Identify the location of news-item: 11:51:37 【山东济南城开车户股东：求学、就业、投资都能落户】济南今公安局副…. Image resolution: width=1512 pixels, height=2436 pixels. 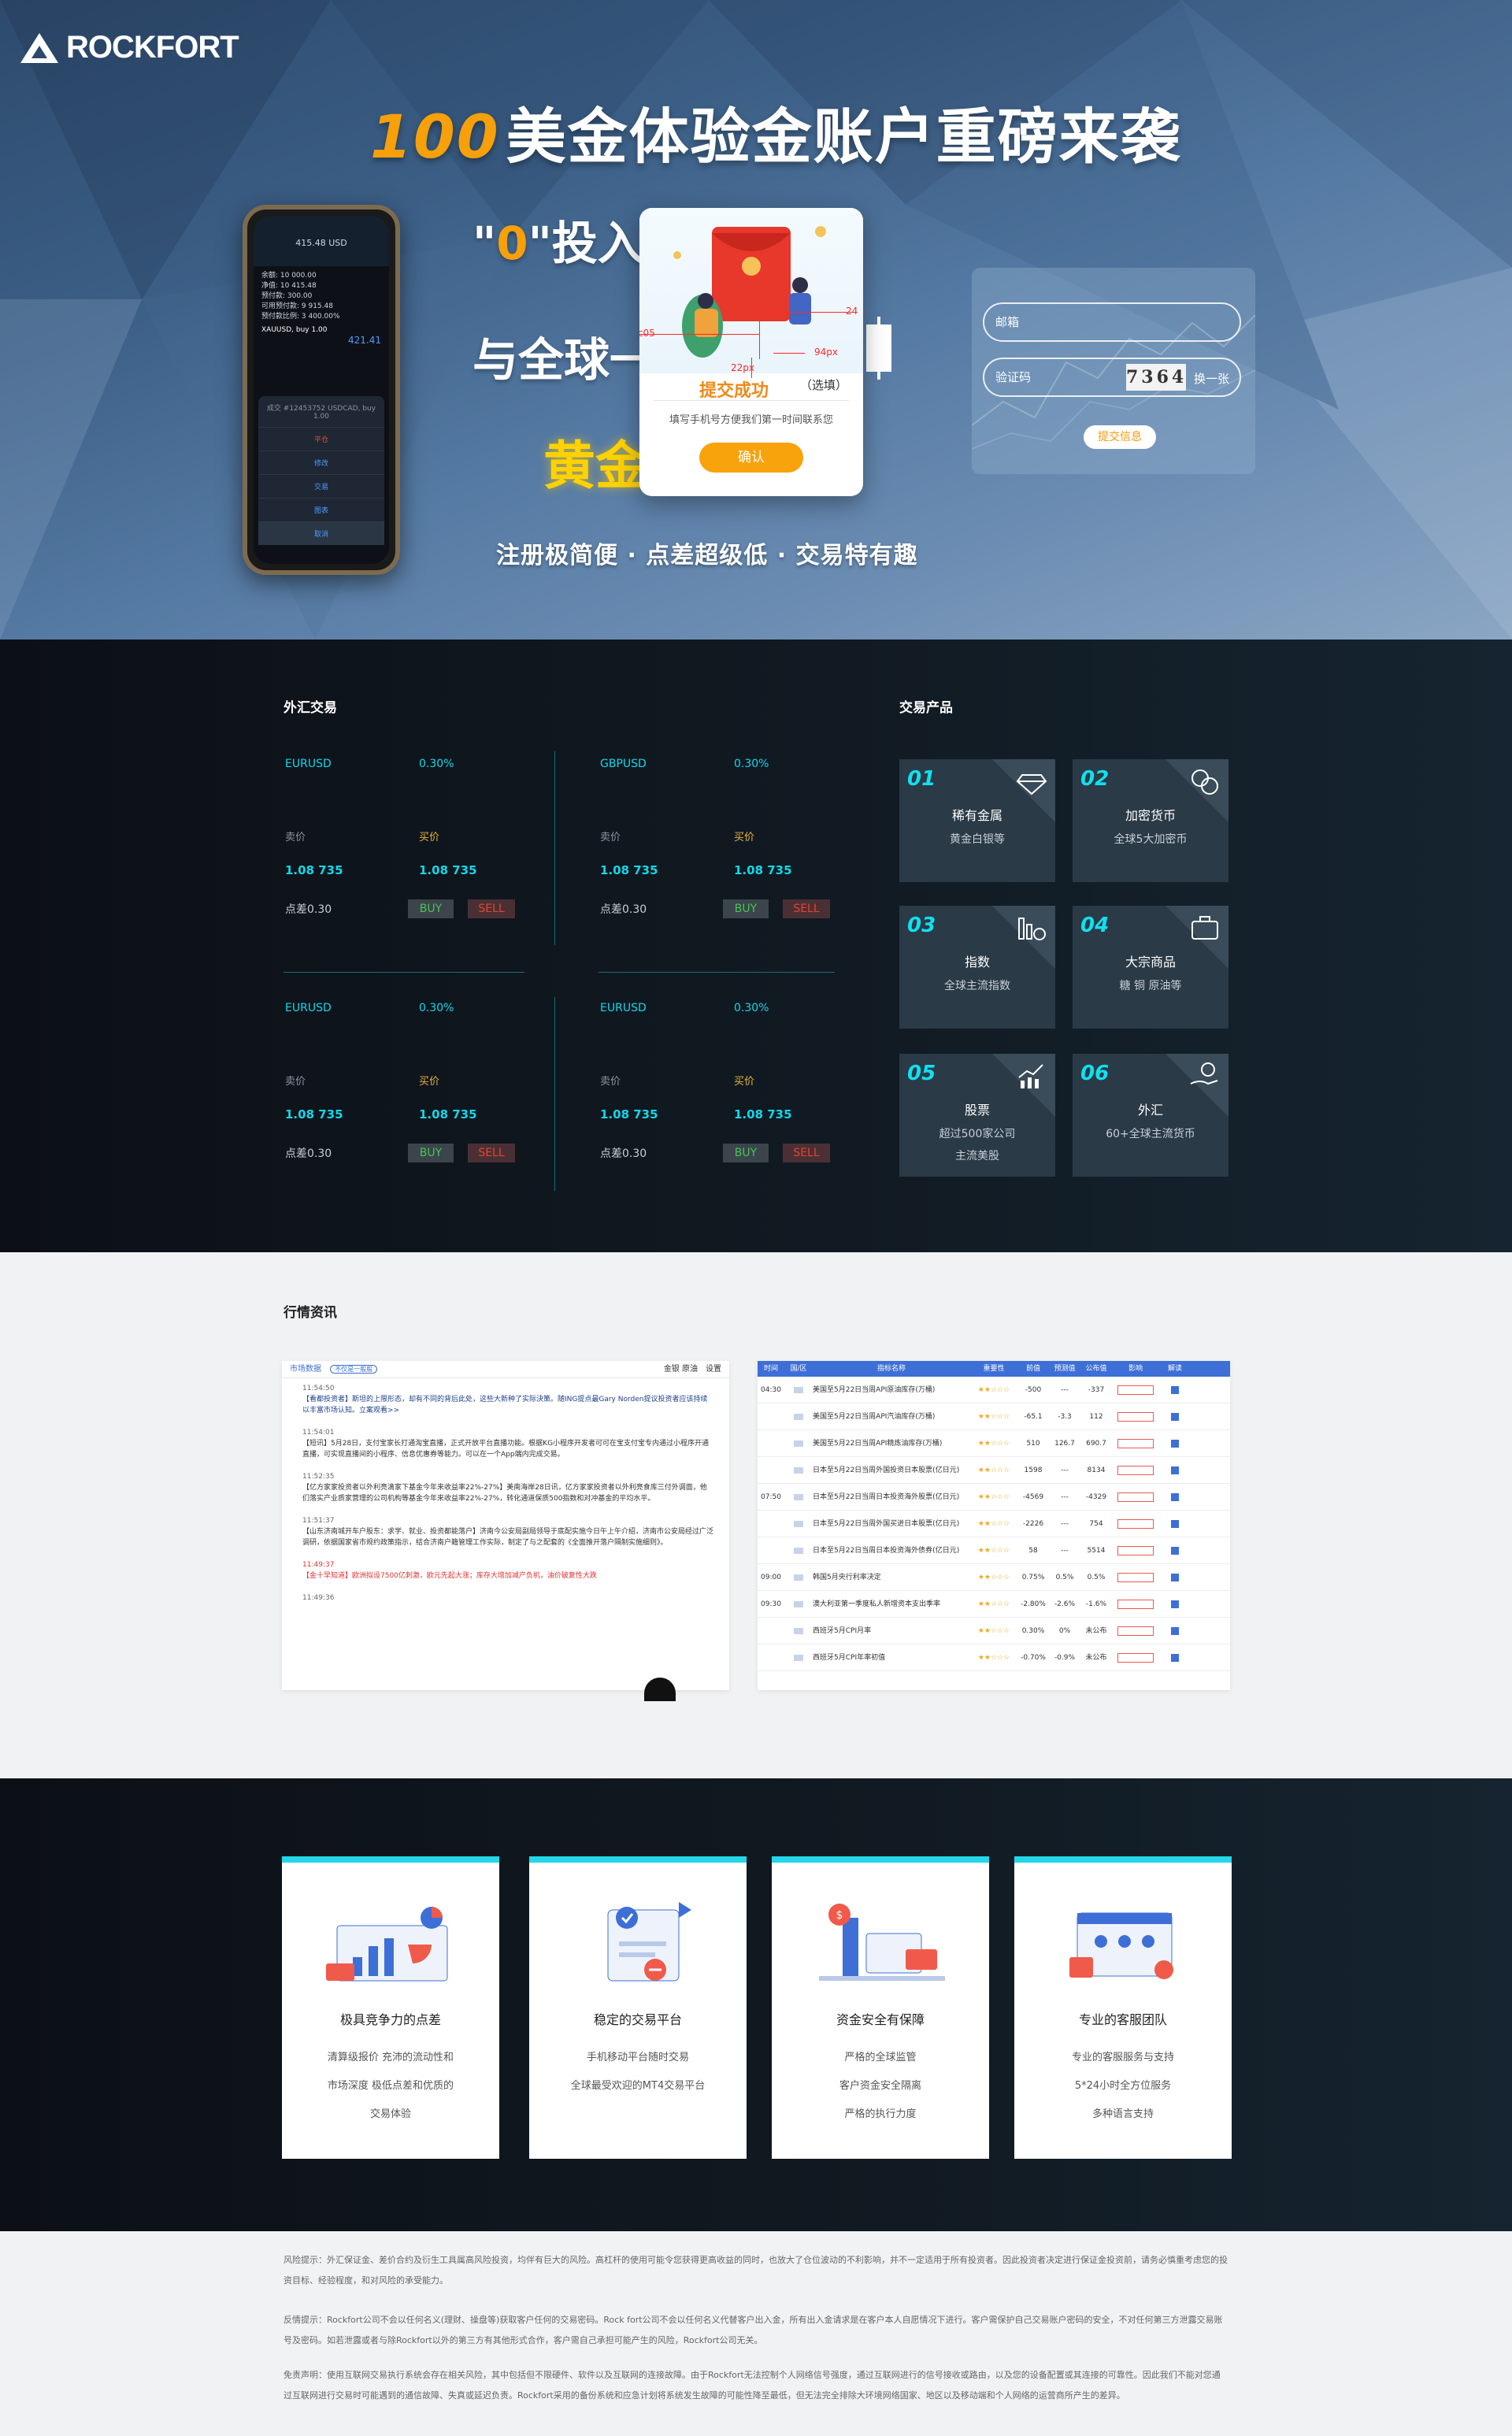
(507, 1531).